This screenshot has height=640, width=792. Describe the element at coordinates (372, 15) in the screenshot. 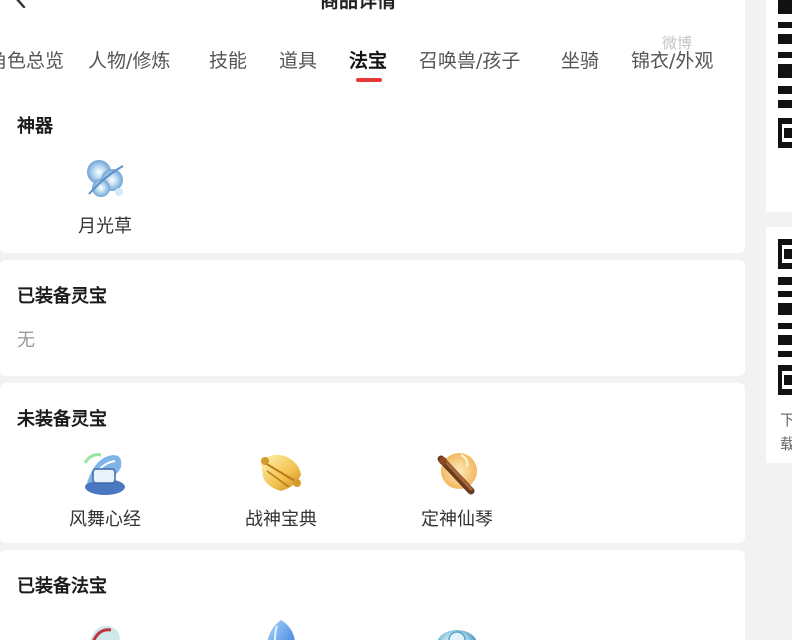

I see `top-header: 商品详情` at that location.